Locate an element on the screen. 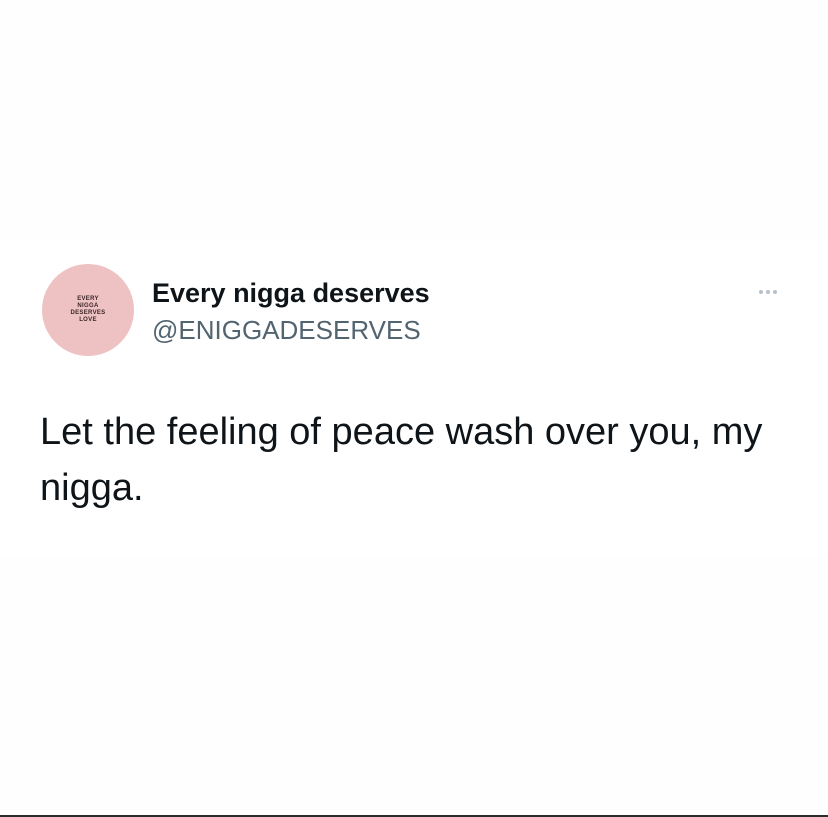 This screenshot has width=828, height=817. avatar-text-line-2: NIGGA is located at coordinates (88, 306).